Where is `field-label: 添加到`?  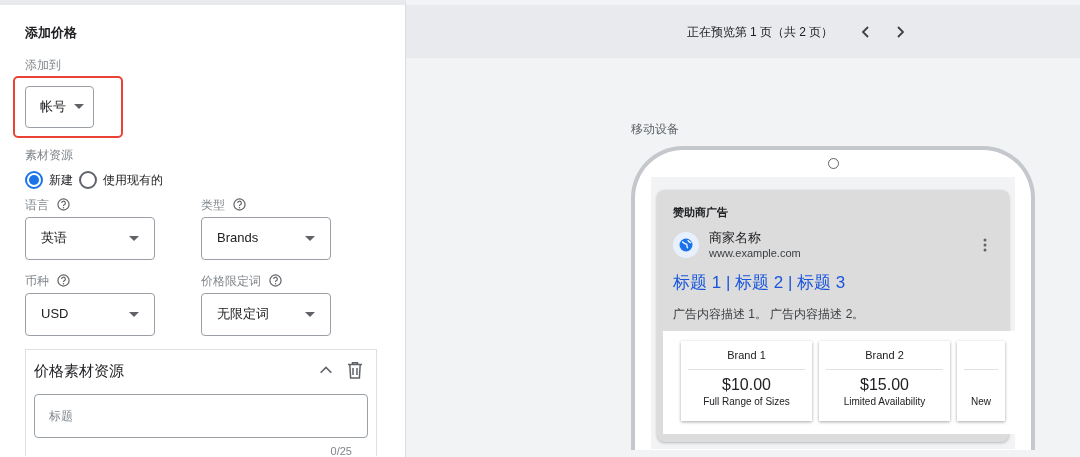
field-label: 添加到 is located at coordinates (43, 65).